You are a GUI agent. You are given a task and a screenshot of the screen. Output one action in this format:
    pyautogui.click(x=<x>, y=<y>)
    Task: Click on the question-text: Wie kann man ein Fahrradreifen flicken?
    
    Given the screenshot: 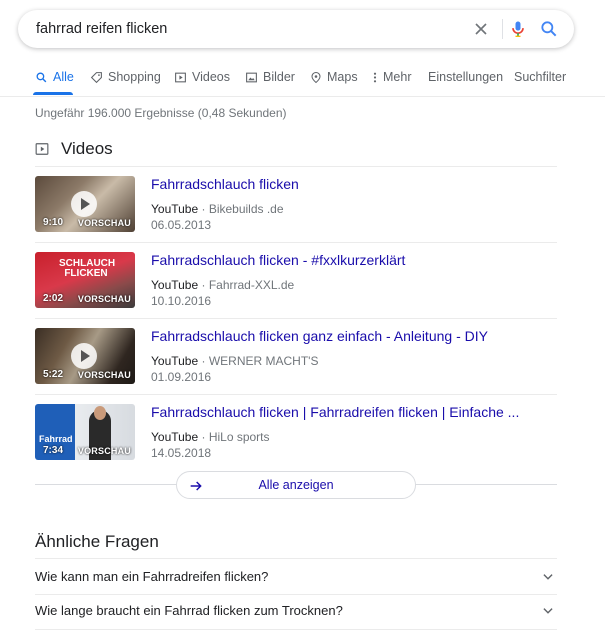 What is the action you would take?
    pyautogui.click(x=152, y=576)
    